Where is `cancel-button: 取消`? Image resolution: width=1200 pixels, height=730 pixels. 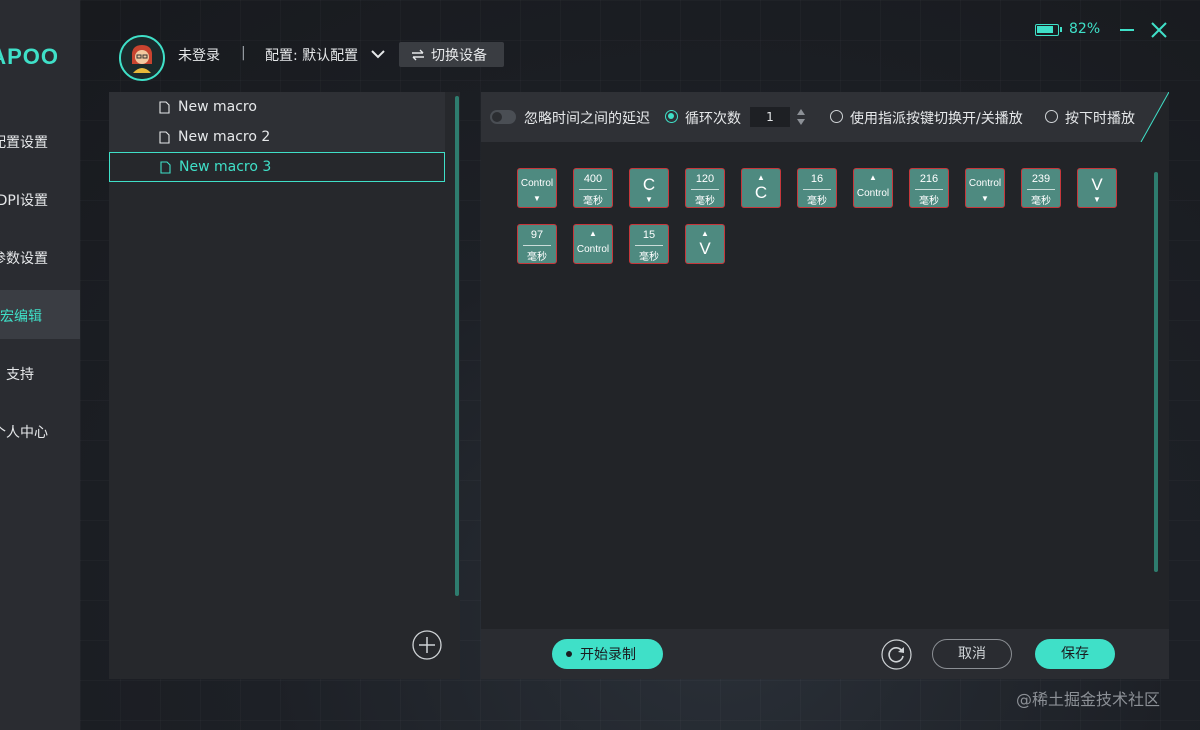 cancel-button: 取消 is located at coordinates (972, 654).